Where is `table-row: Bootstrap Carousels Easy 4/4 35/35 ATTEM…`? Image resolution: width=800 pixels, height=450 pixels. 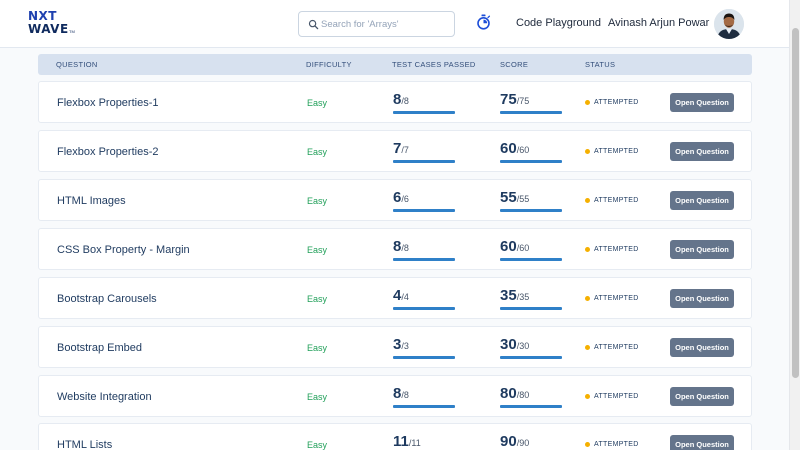
table-row: Bootstrap Carousels Easy 4/4 35/35 ATTEM… is located at coordinates (395, 298).